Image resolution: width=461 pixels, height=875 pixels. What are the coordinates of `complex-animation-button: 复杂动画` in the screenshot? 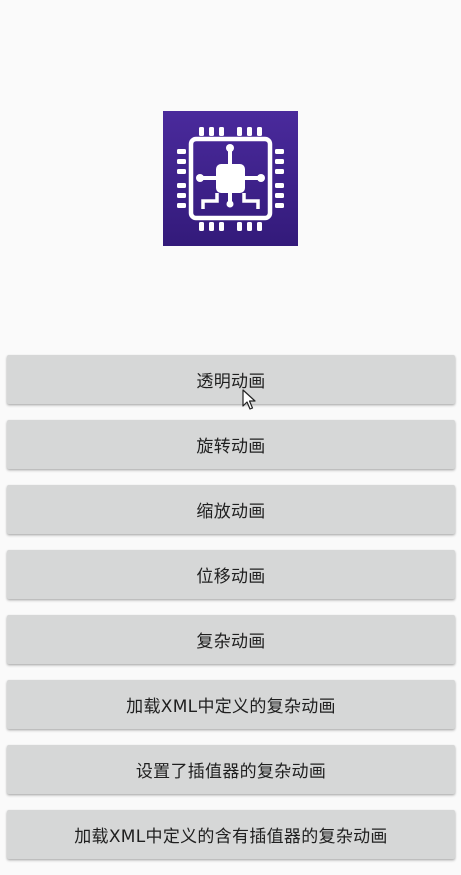 It's located at (231, 639).